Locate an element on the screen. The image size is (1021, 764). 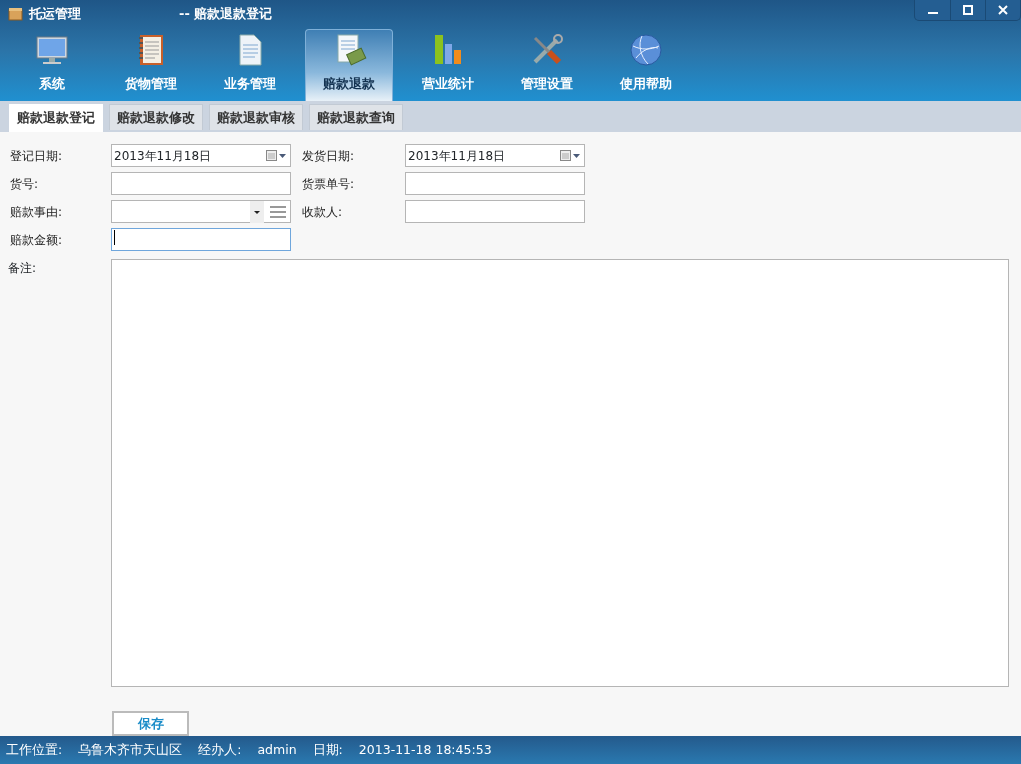
globe-icon is located at coordinates (646, 49).